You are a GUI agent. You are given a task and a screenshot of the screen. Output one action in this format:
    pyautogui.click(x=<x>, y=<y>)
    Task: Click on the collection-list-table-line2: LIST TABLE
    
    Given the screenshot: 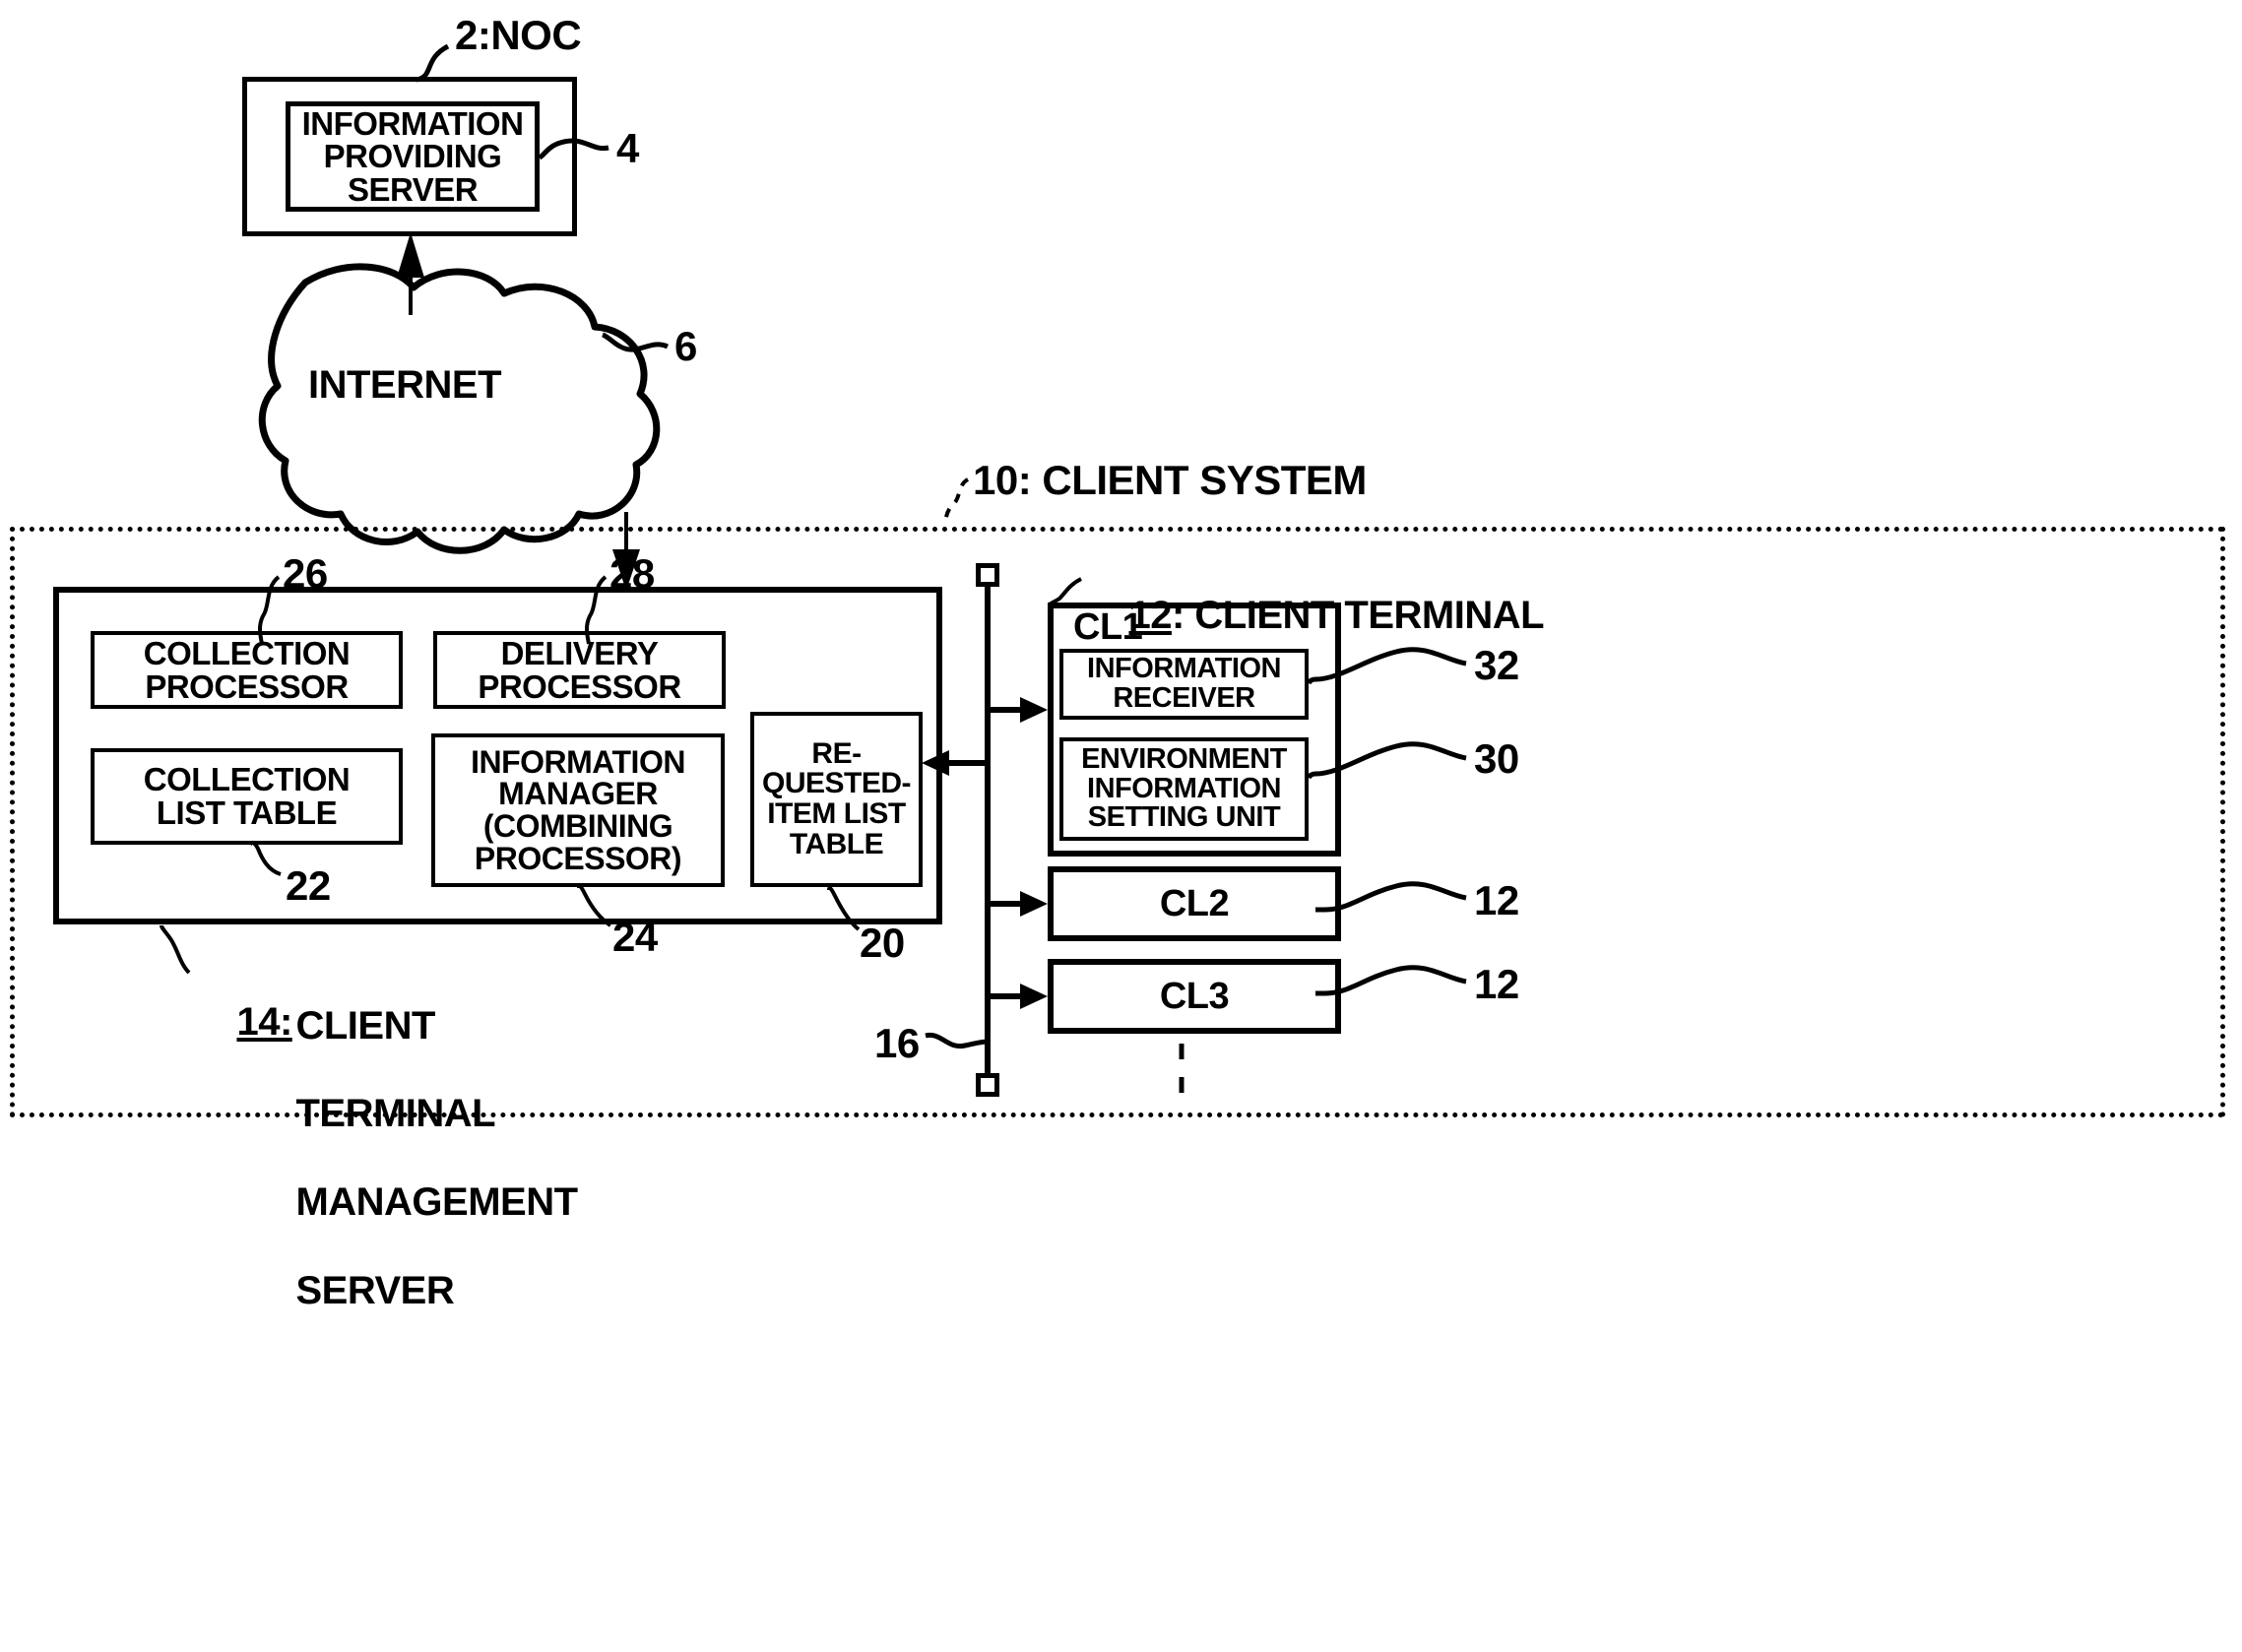 What is the action you would take?
    pyautogui.click(x=247, y=813)
    